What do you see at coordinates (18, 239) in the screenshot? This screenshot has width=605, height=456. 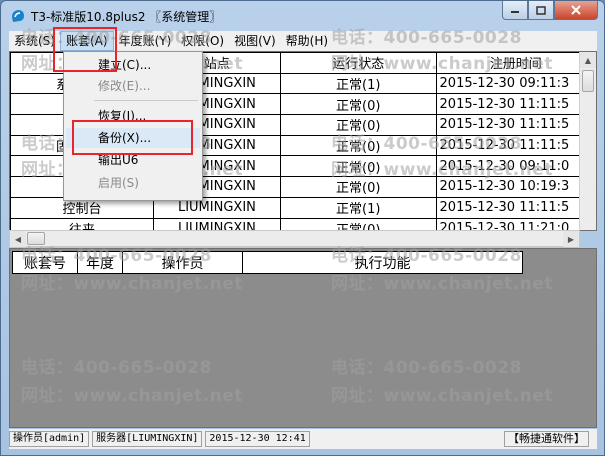 I see `scroll-left-arrow-icon: ◀` at bounding box center [18, 239].